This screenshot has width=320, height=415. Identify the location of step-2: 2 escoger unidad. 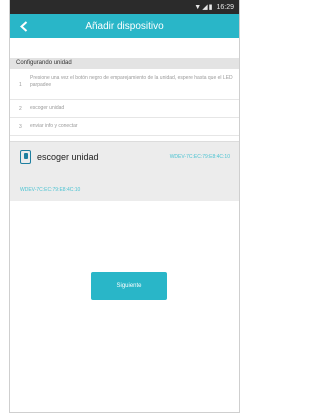
(124, 109).